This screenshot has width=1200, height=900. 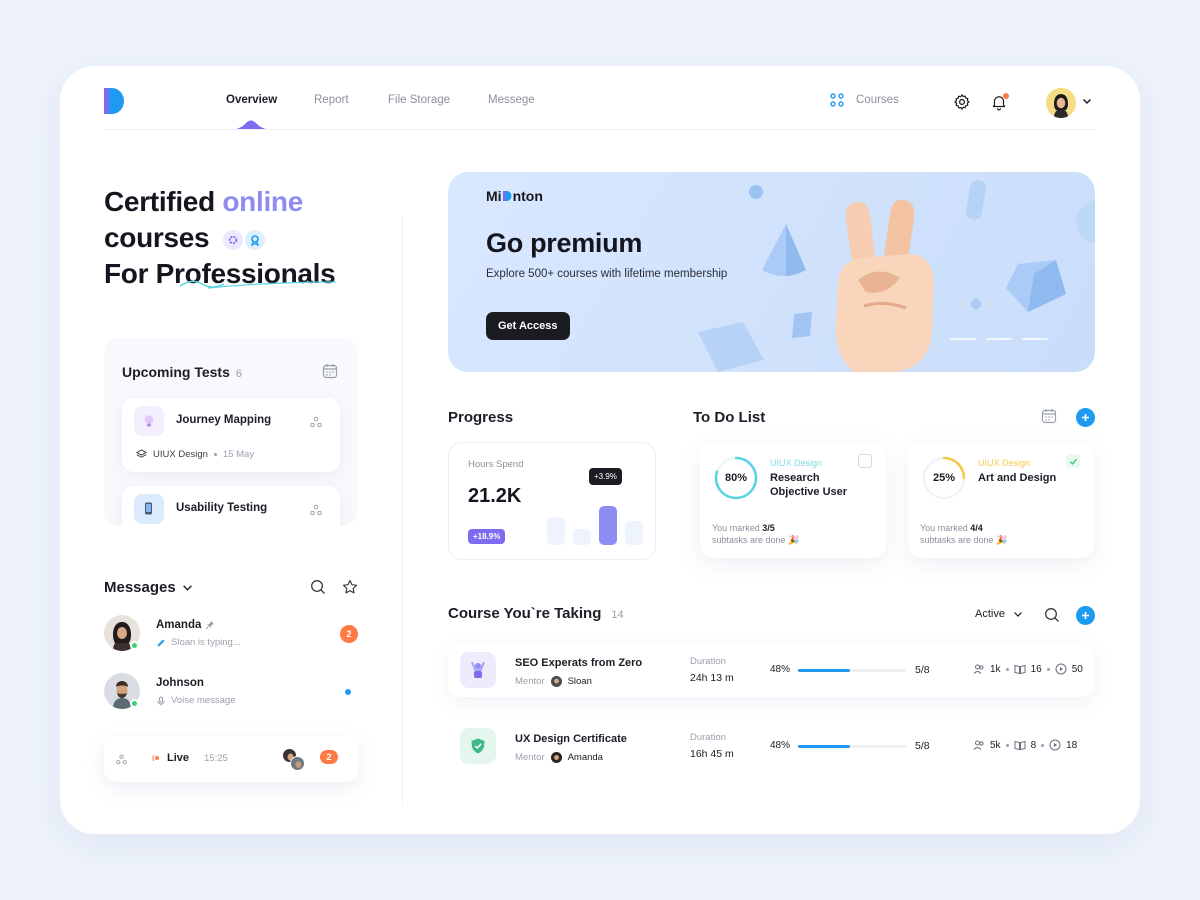 I want to click on nav-overview: Overview, so click(x=251, y=100).